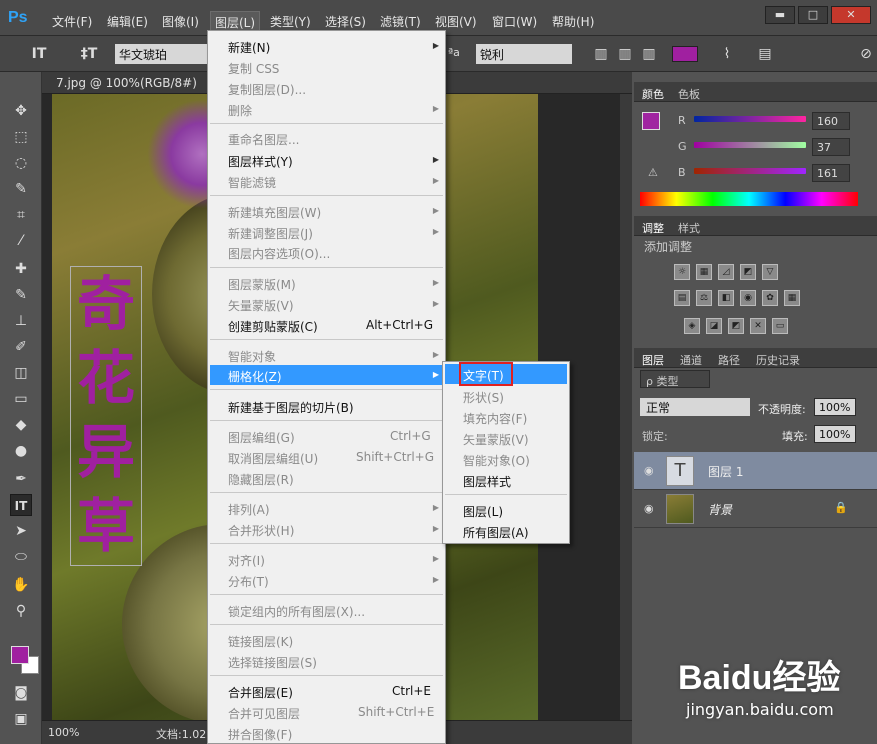 The height and width of the screenshot is (744, 877). What do you see at coordinates (260, 734) in the screenshot?
I see `menu-item-flatten-image: 拼合图像(F)` at bounding box center [260, 734].